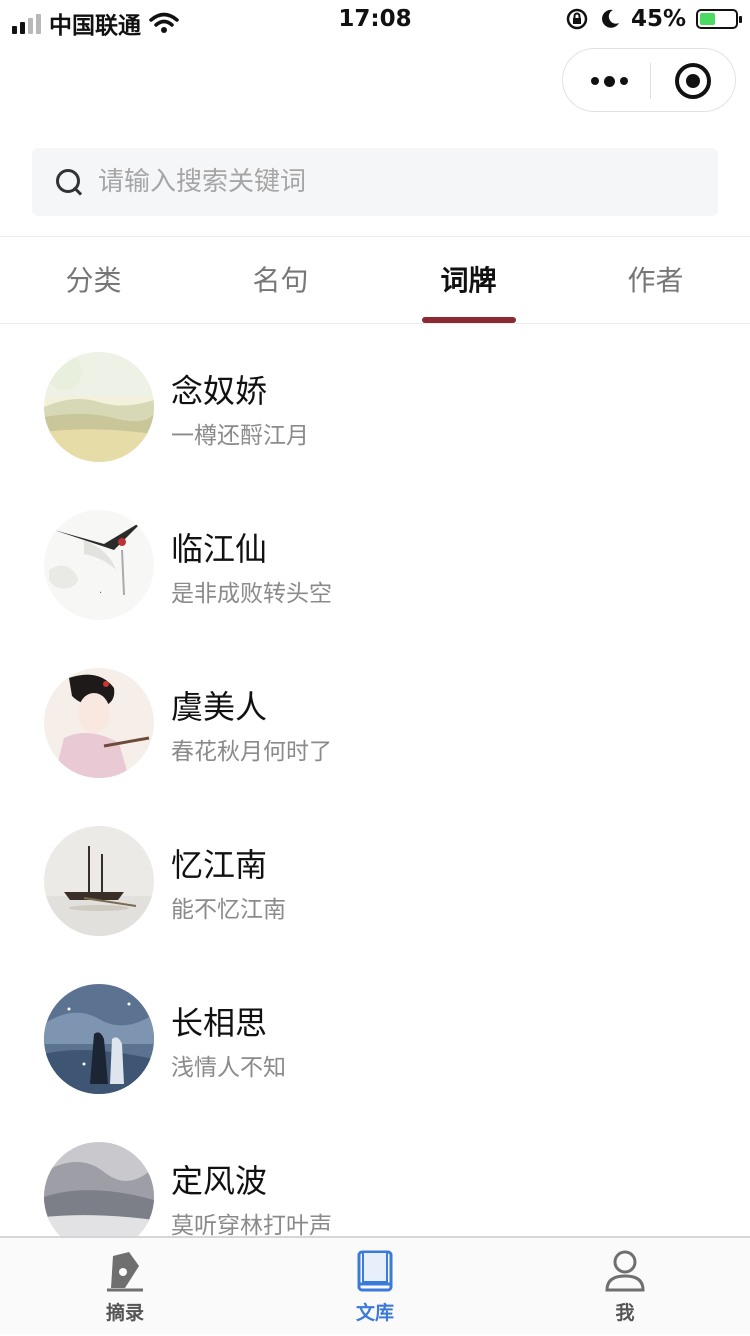  I want to click on pen-nib-icon, so click(125, 1272).